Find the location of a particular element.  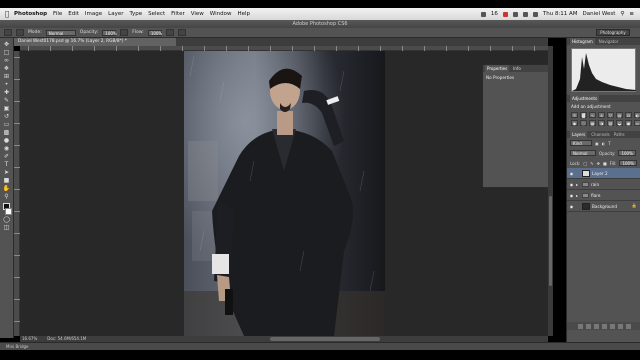

fill-input: 100% is located at coordinates (628, 163).